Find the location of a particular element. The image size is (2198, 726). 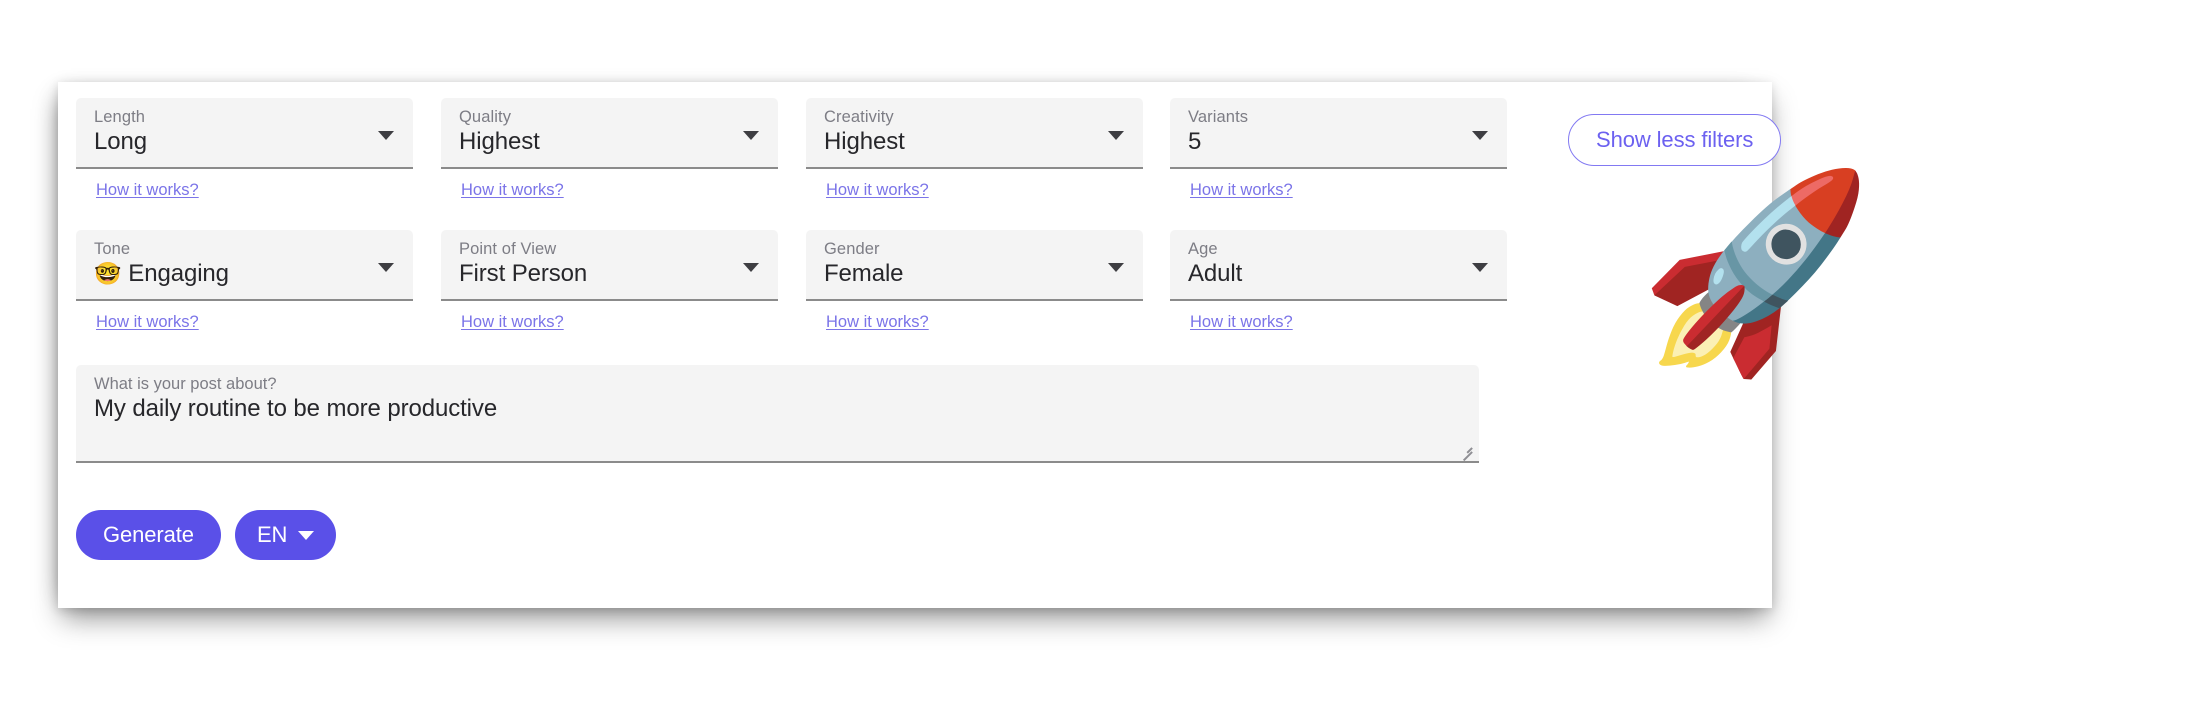

filter-variants: Variants 5 How it works? is located at coordinates (1338, 149).